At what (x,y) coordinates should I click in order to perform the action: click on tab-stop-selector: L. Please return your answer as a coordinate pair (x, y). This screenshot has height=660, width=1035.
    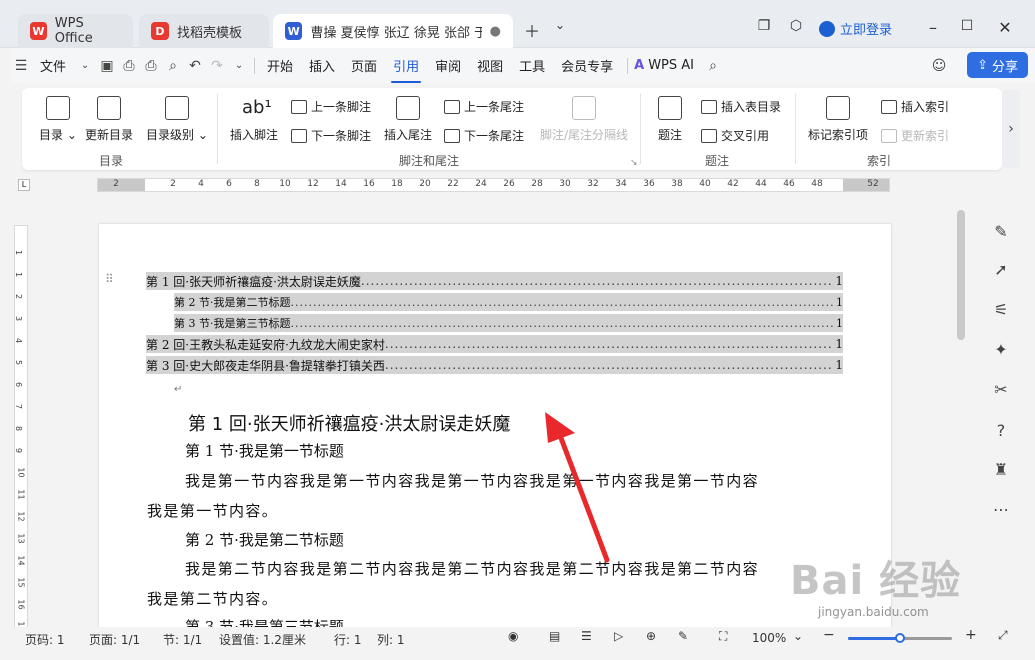
    Looking at the image, I should click on (24, 185).